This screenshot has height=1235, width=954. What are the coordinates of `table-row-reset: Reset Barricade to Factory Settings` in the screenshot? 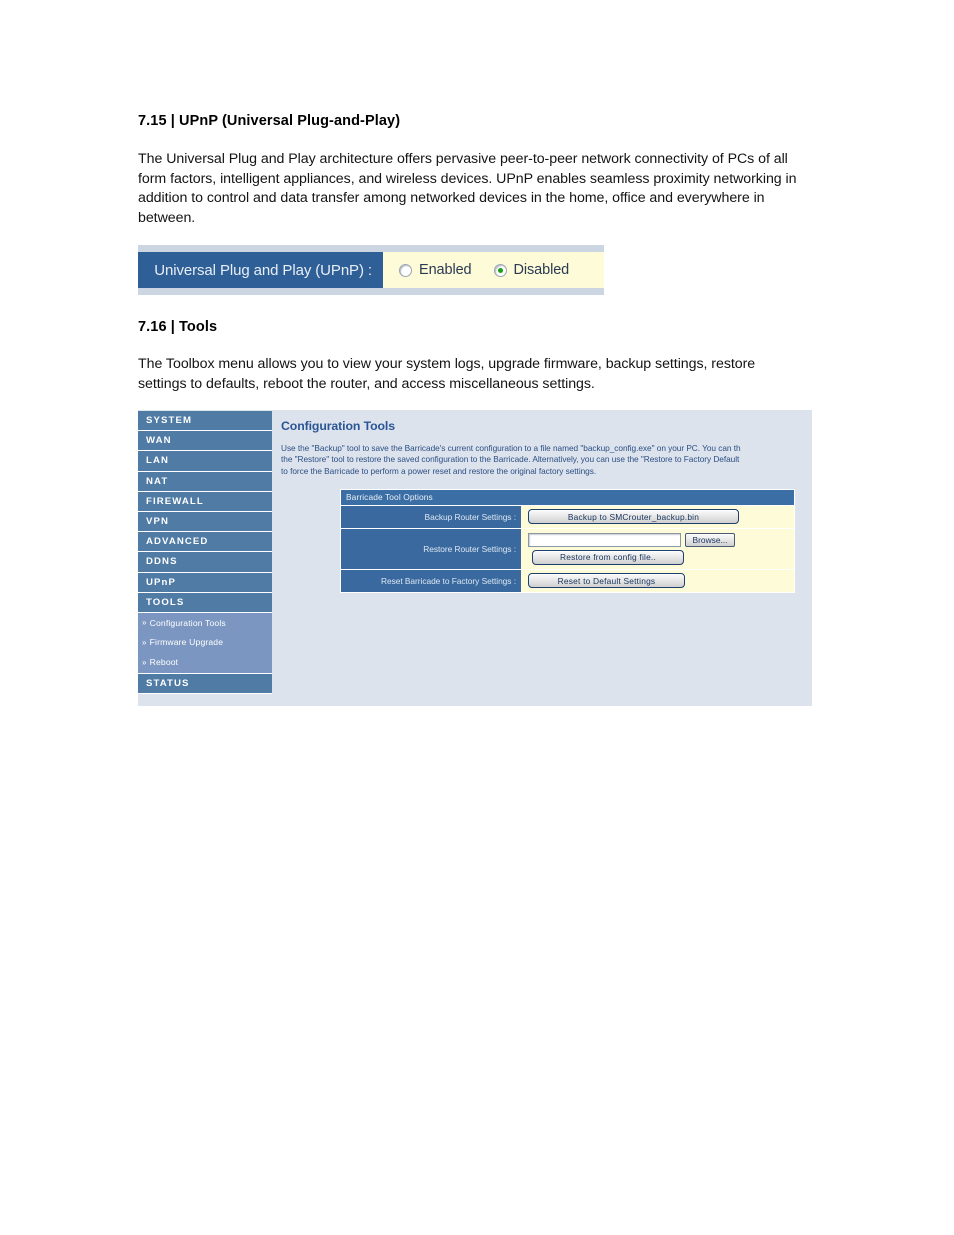 It's located at (567, 580).